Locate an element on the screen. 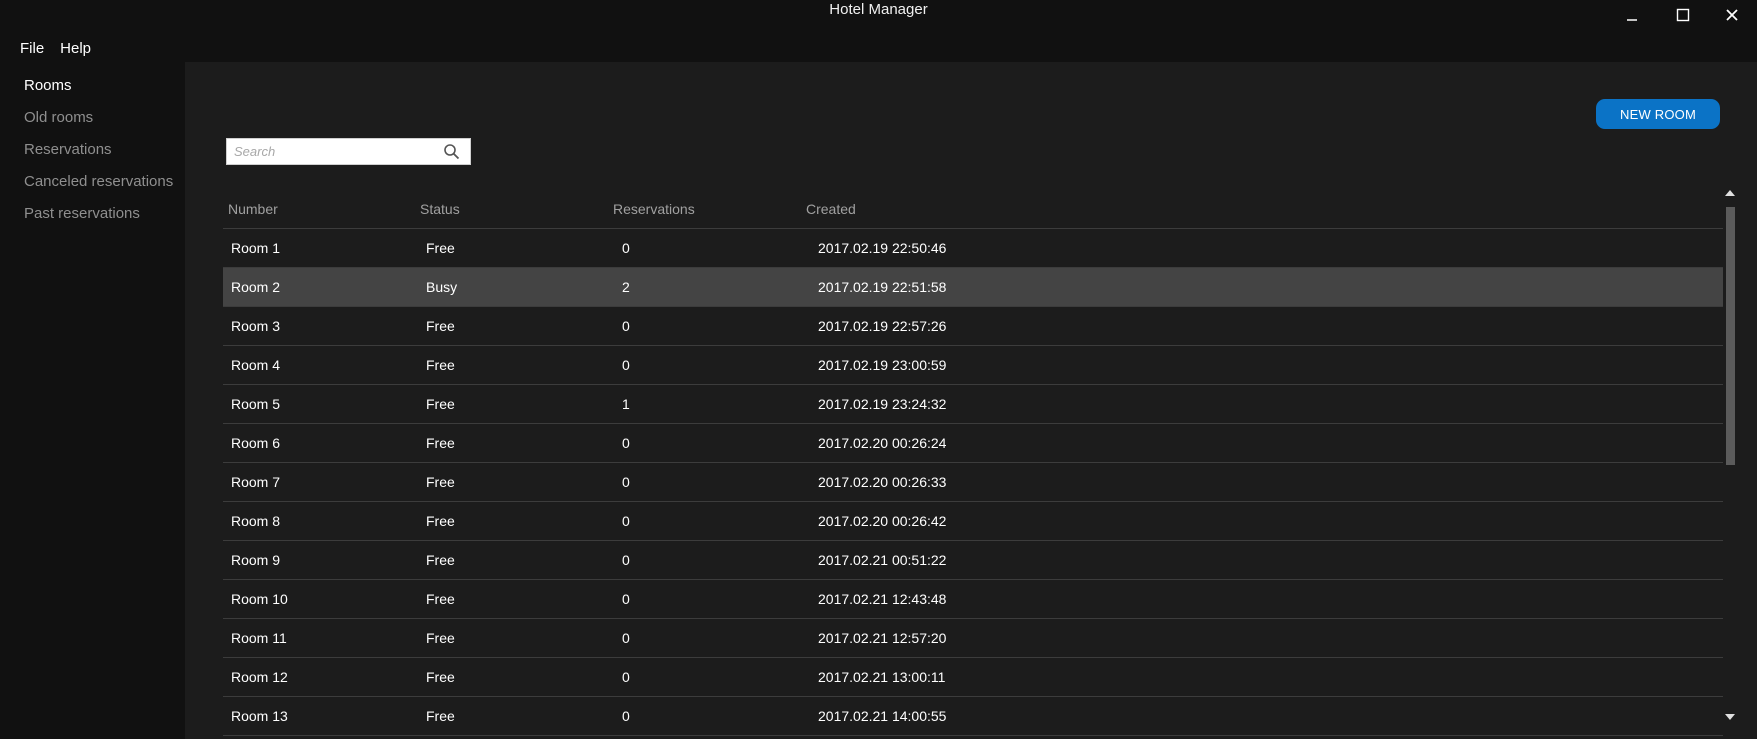 Image resolution: width=1757 pixels, height=739 pixels. cell-number: Room 2 is located at coordinates (256, 287).